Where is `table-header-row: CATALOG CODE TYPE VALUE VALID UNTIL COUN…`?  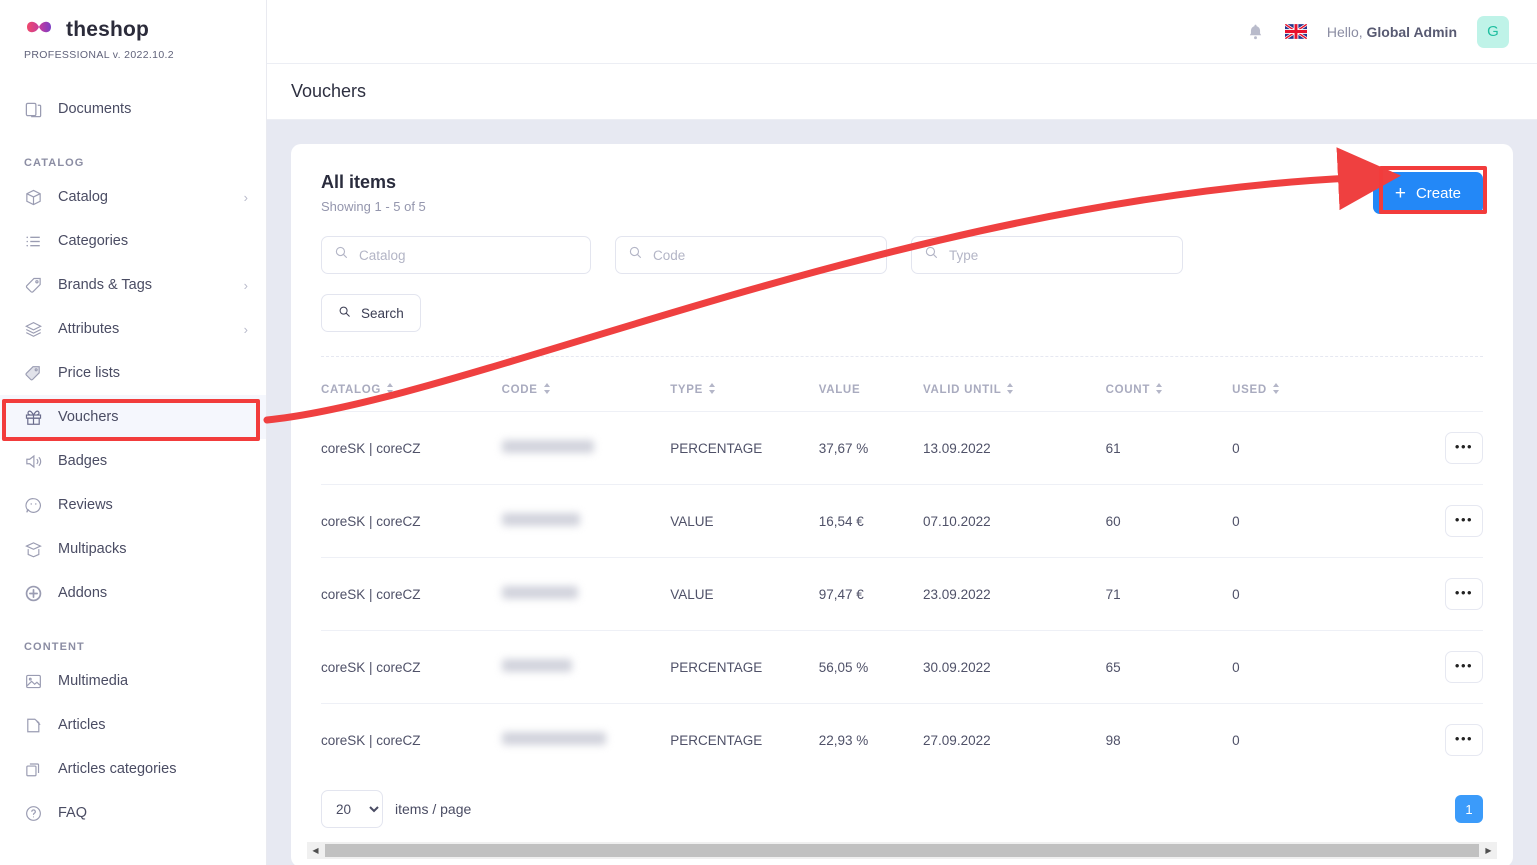
table-header-row: CATALOG CODE TYPE VALUE VALID UNTIL COUN… is located at coordinates (902, 392).